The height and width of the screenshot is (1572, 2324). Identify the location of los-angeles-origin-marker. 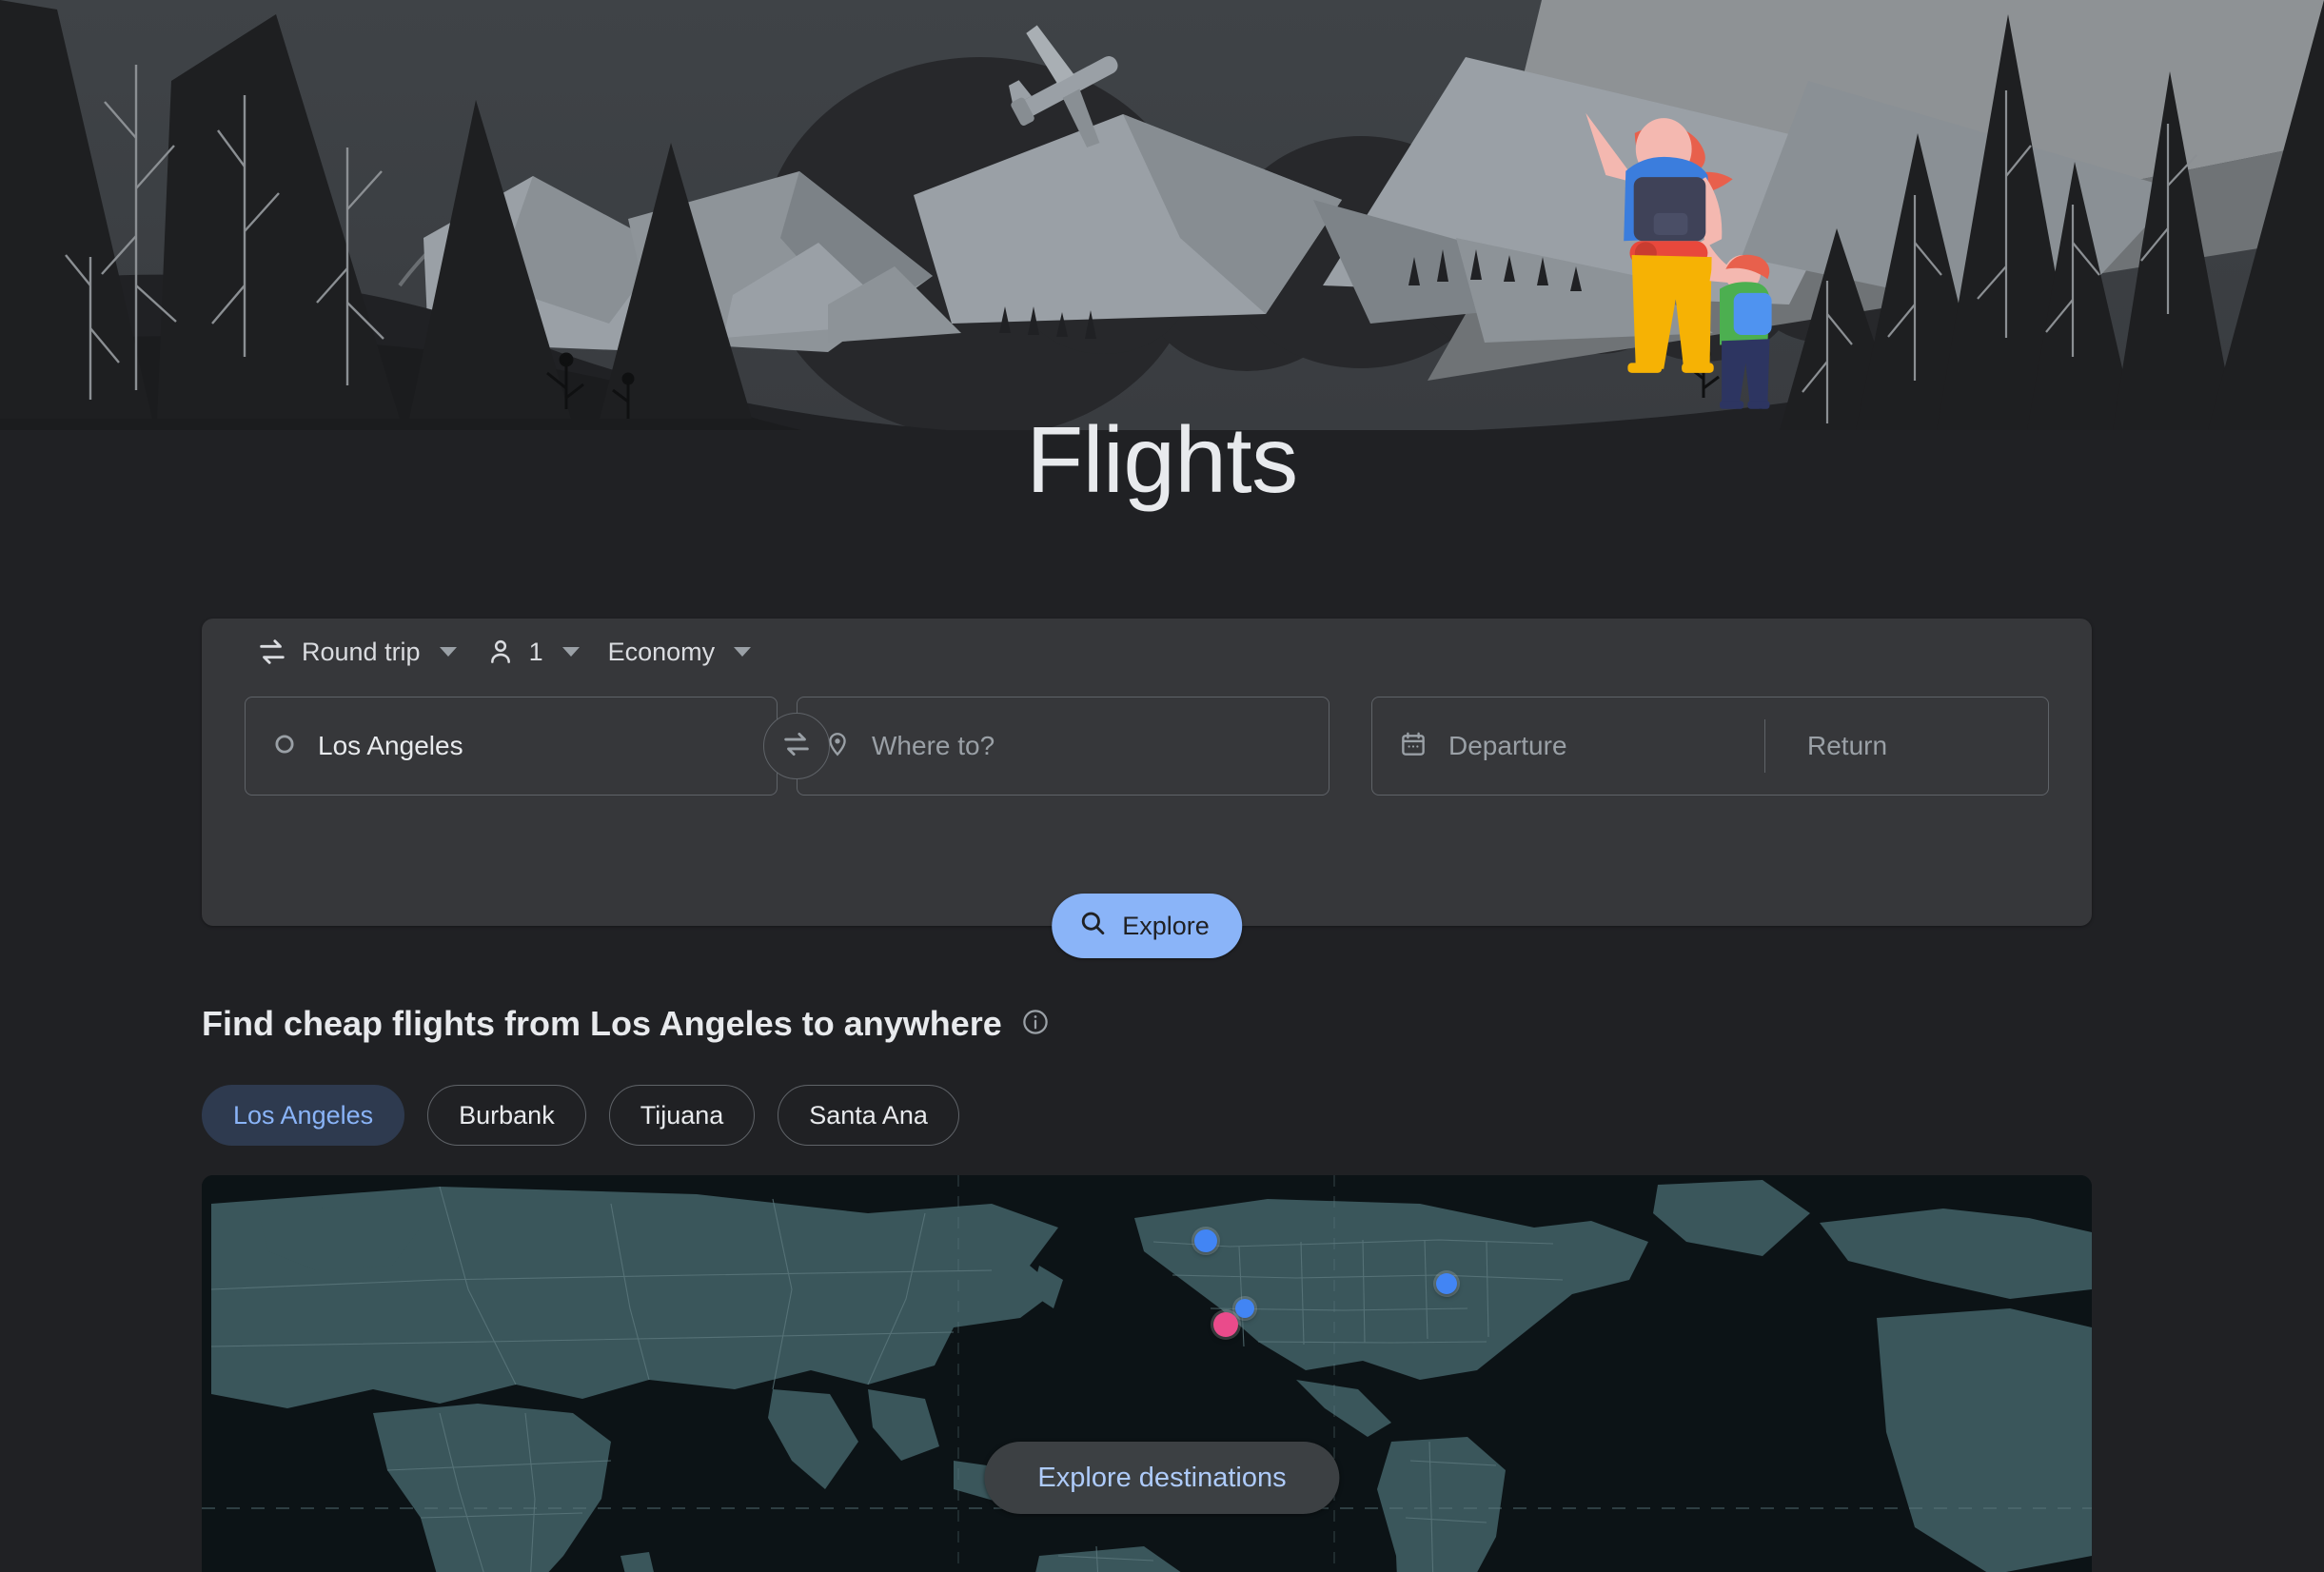
(1225, 1324).